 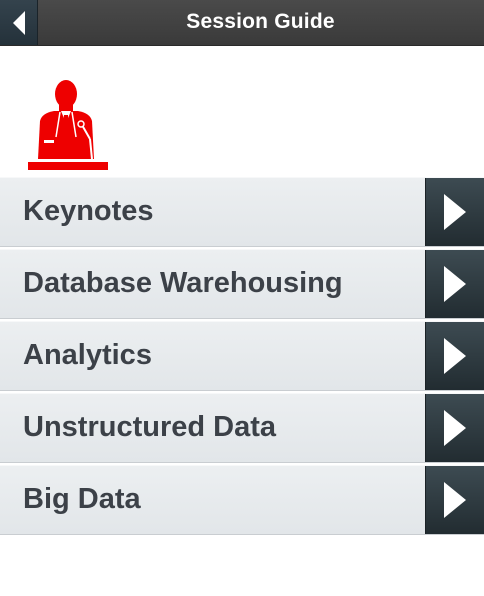 What do you see at coordinates (183, 283) in the screenshot?
I see `session-item-label: Database Warehousing` at bounding box center [183, 283].